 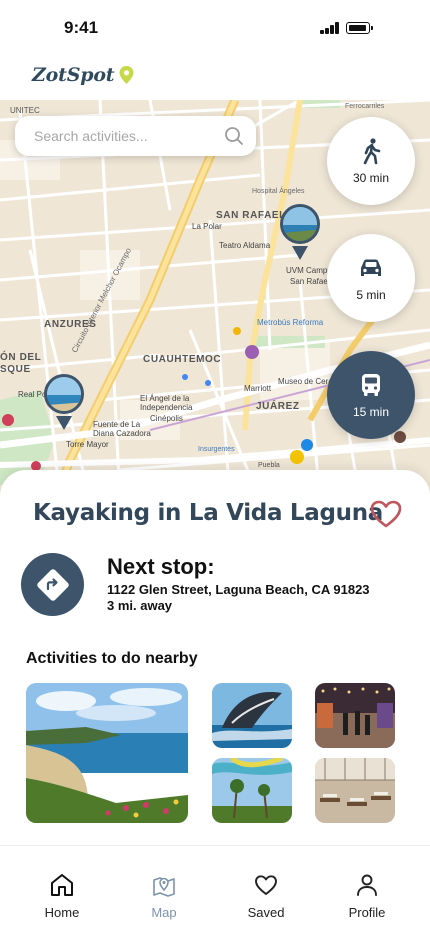 I want to click on car-mode-button: 5 min, so click(x=371, y=278).